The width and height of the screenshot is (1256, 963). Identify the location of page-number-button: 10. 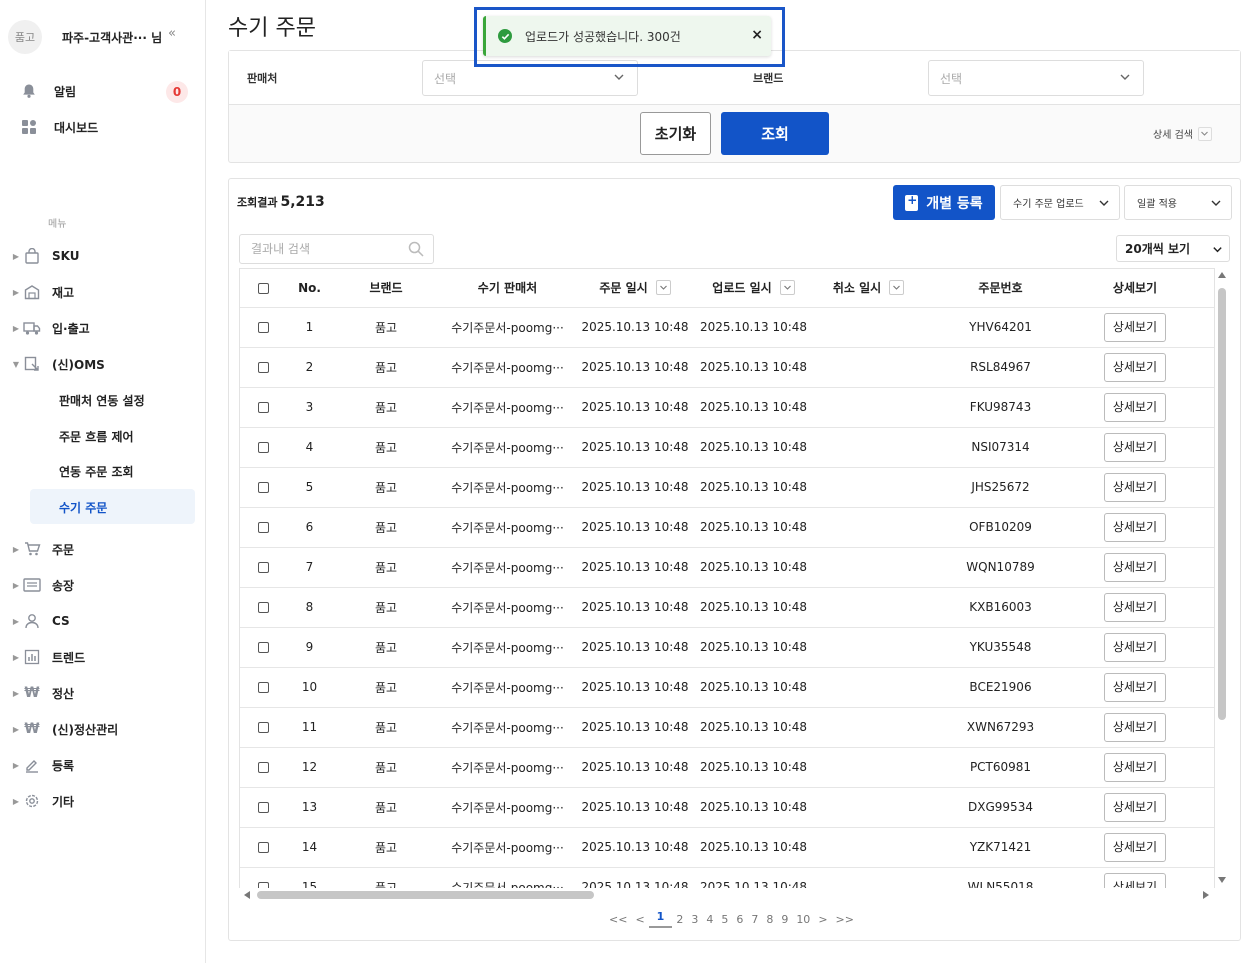
(803, 919).